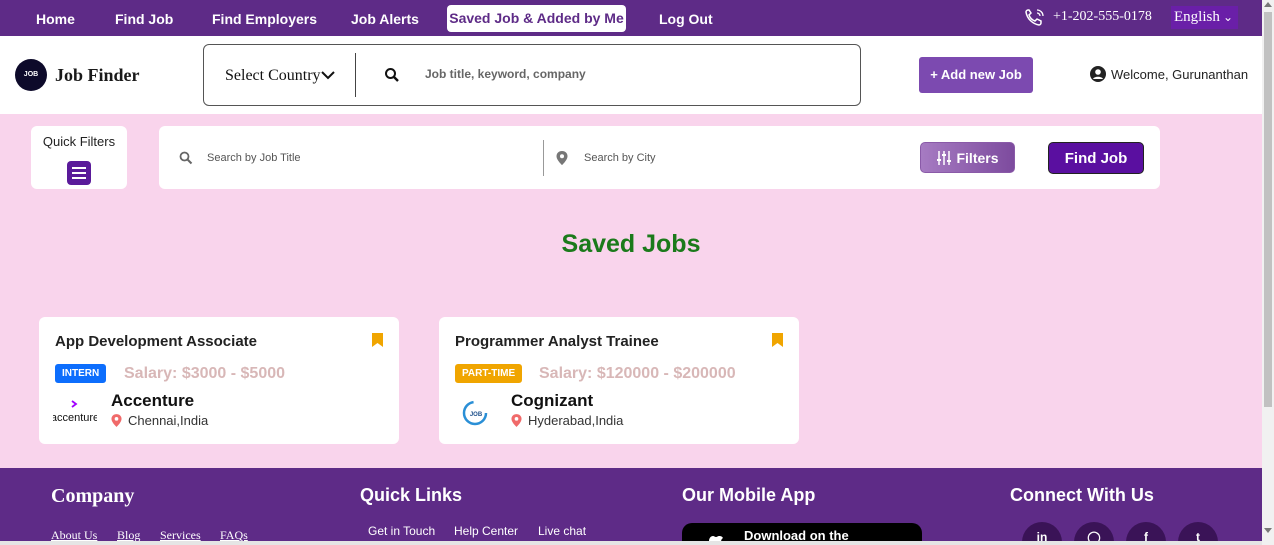  Describe the element at coordinates (631, 543) in the screenshot. I see `horizontal-scrollbar` at that location.